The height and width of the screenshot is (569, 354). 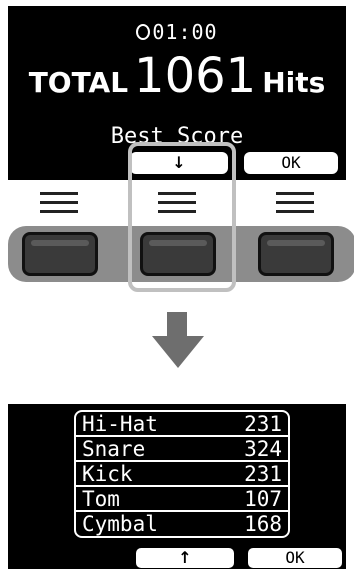 I want to click on arrow-down-icon-head, so click(x=178, y=352).